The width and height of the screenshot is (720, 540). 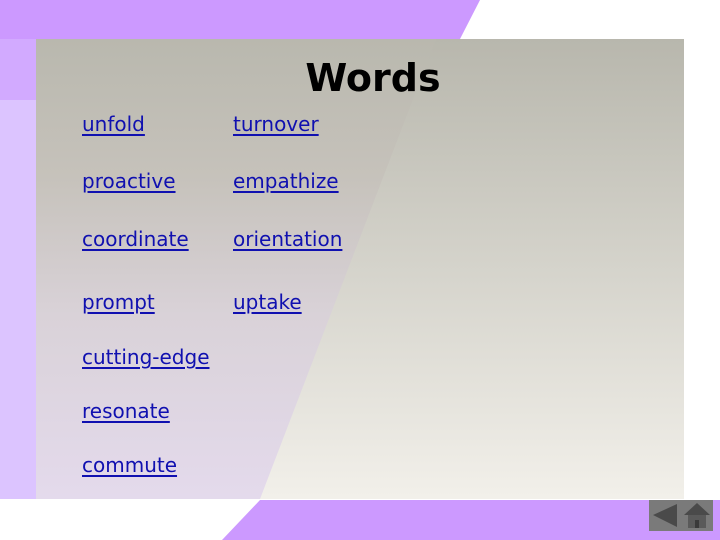 I want to click on home-button, so click(x=697, y=515).